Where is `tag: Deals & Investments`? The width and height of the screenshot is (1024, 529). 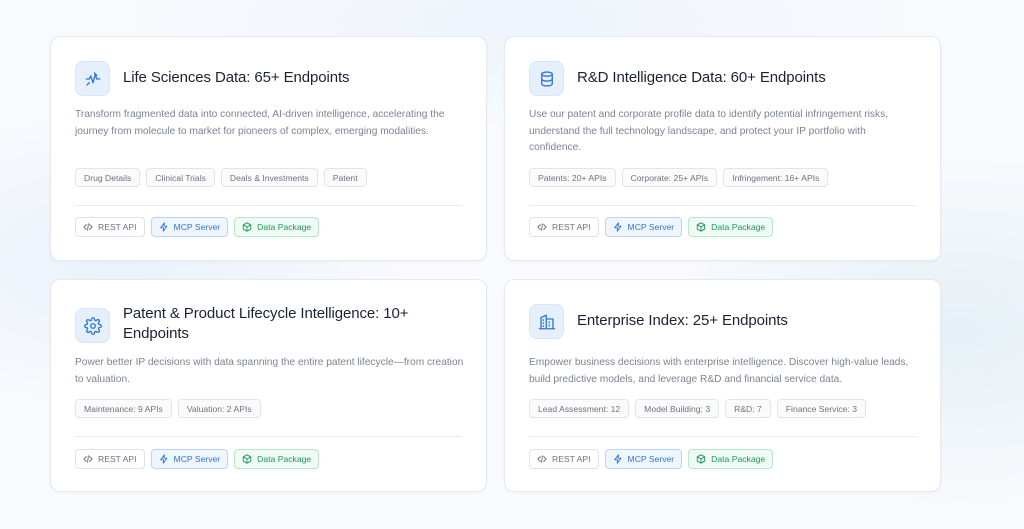
tag: Deals & Investments is located at coordinates (269, 177).